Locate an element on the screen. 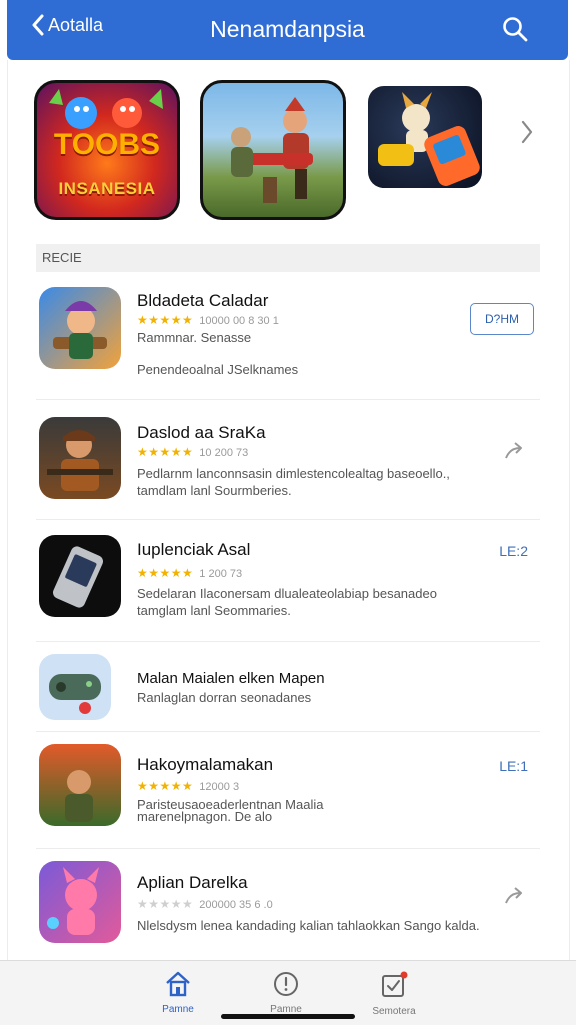 This screenshot has width=576, height=1025. rating-meta: 10 200 73 is located at coordinates (224, 453).